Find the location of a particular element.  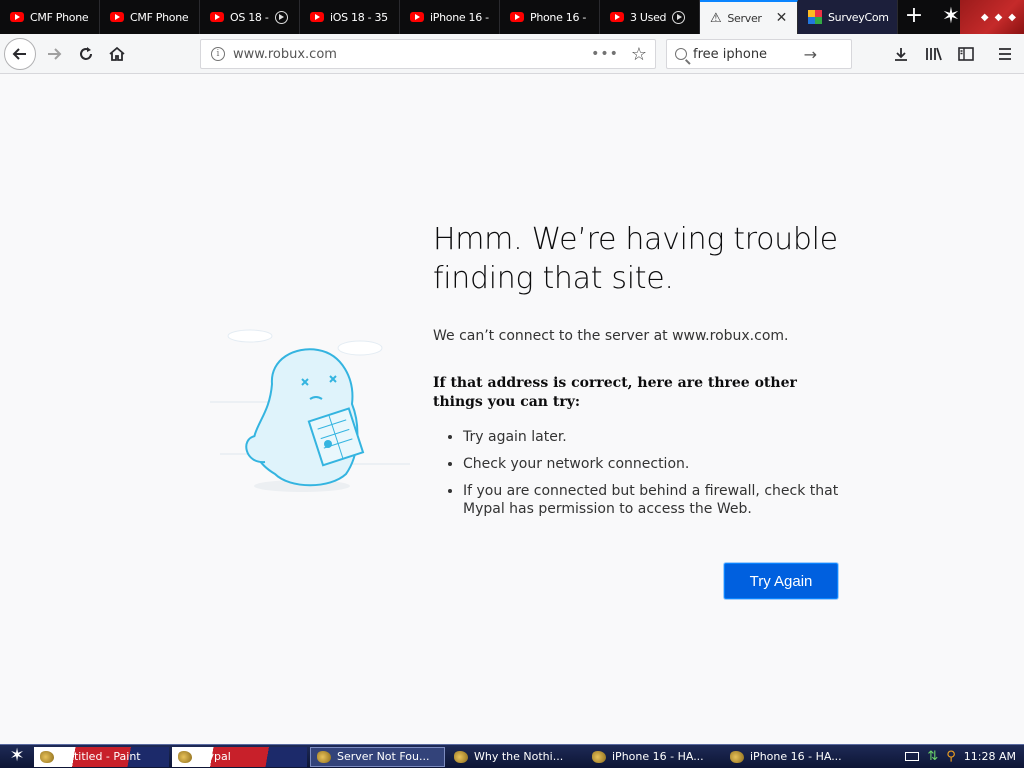

url-input: www.robux.com is located at coordinates (412, 54).